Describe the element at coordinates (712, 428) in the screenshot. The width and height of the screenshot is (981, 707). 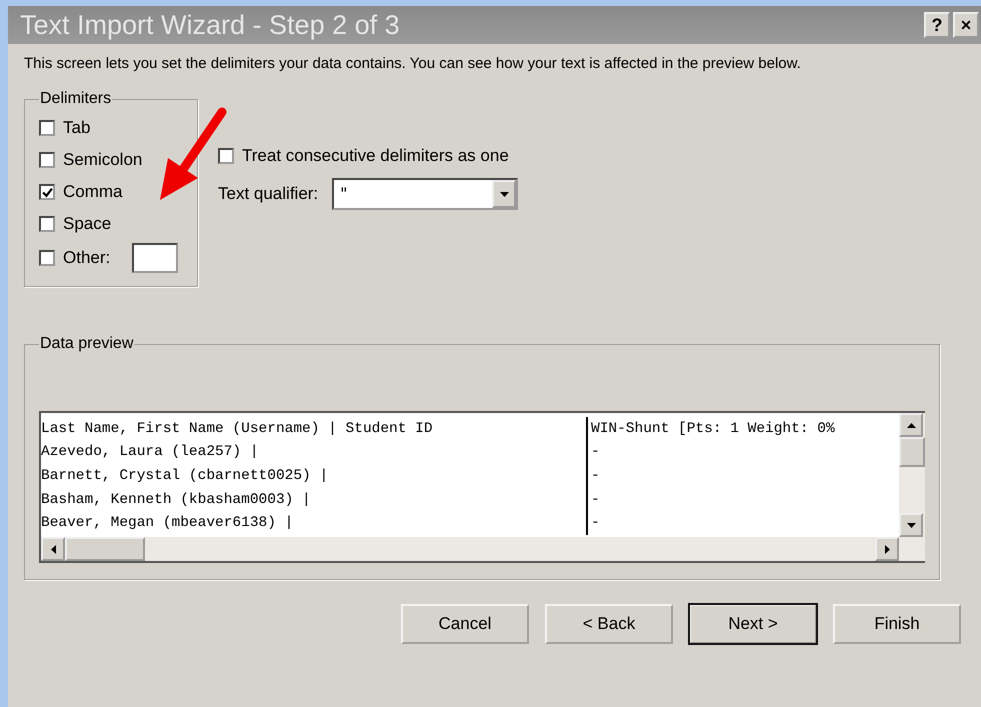
I see `table-cell-text: WIN-Shunt [Pts: 1 Weight: 0%` at that location.